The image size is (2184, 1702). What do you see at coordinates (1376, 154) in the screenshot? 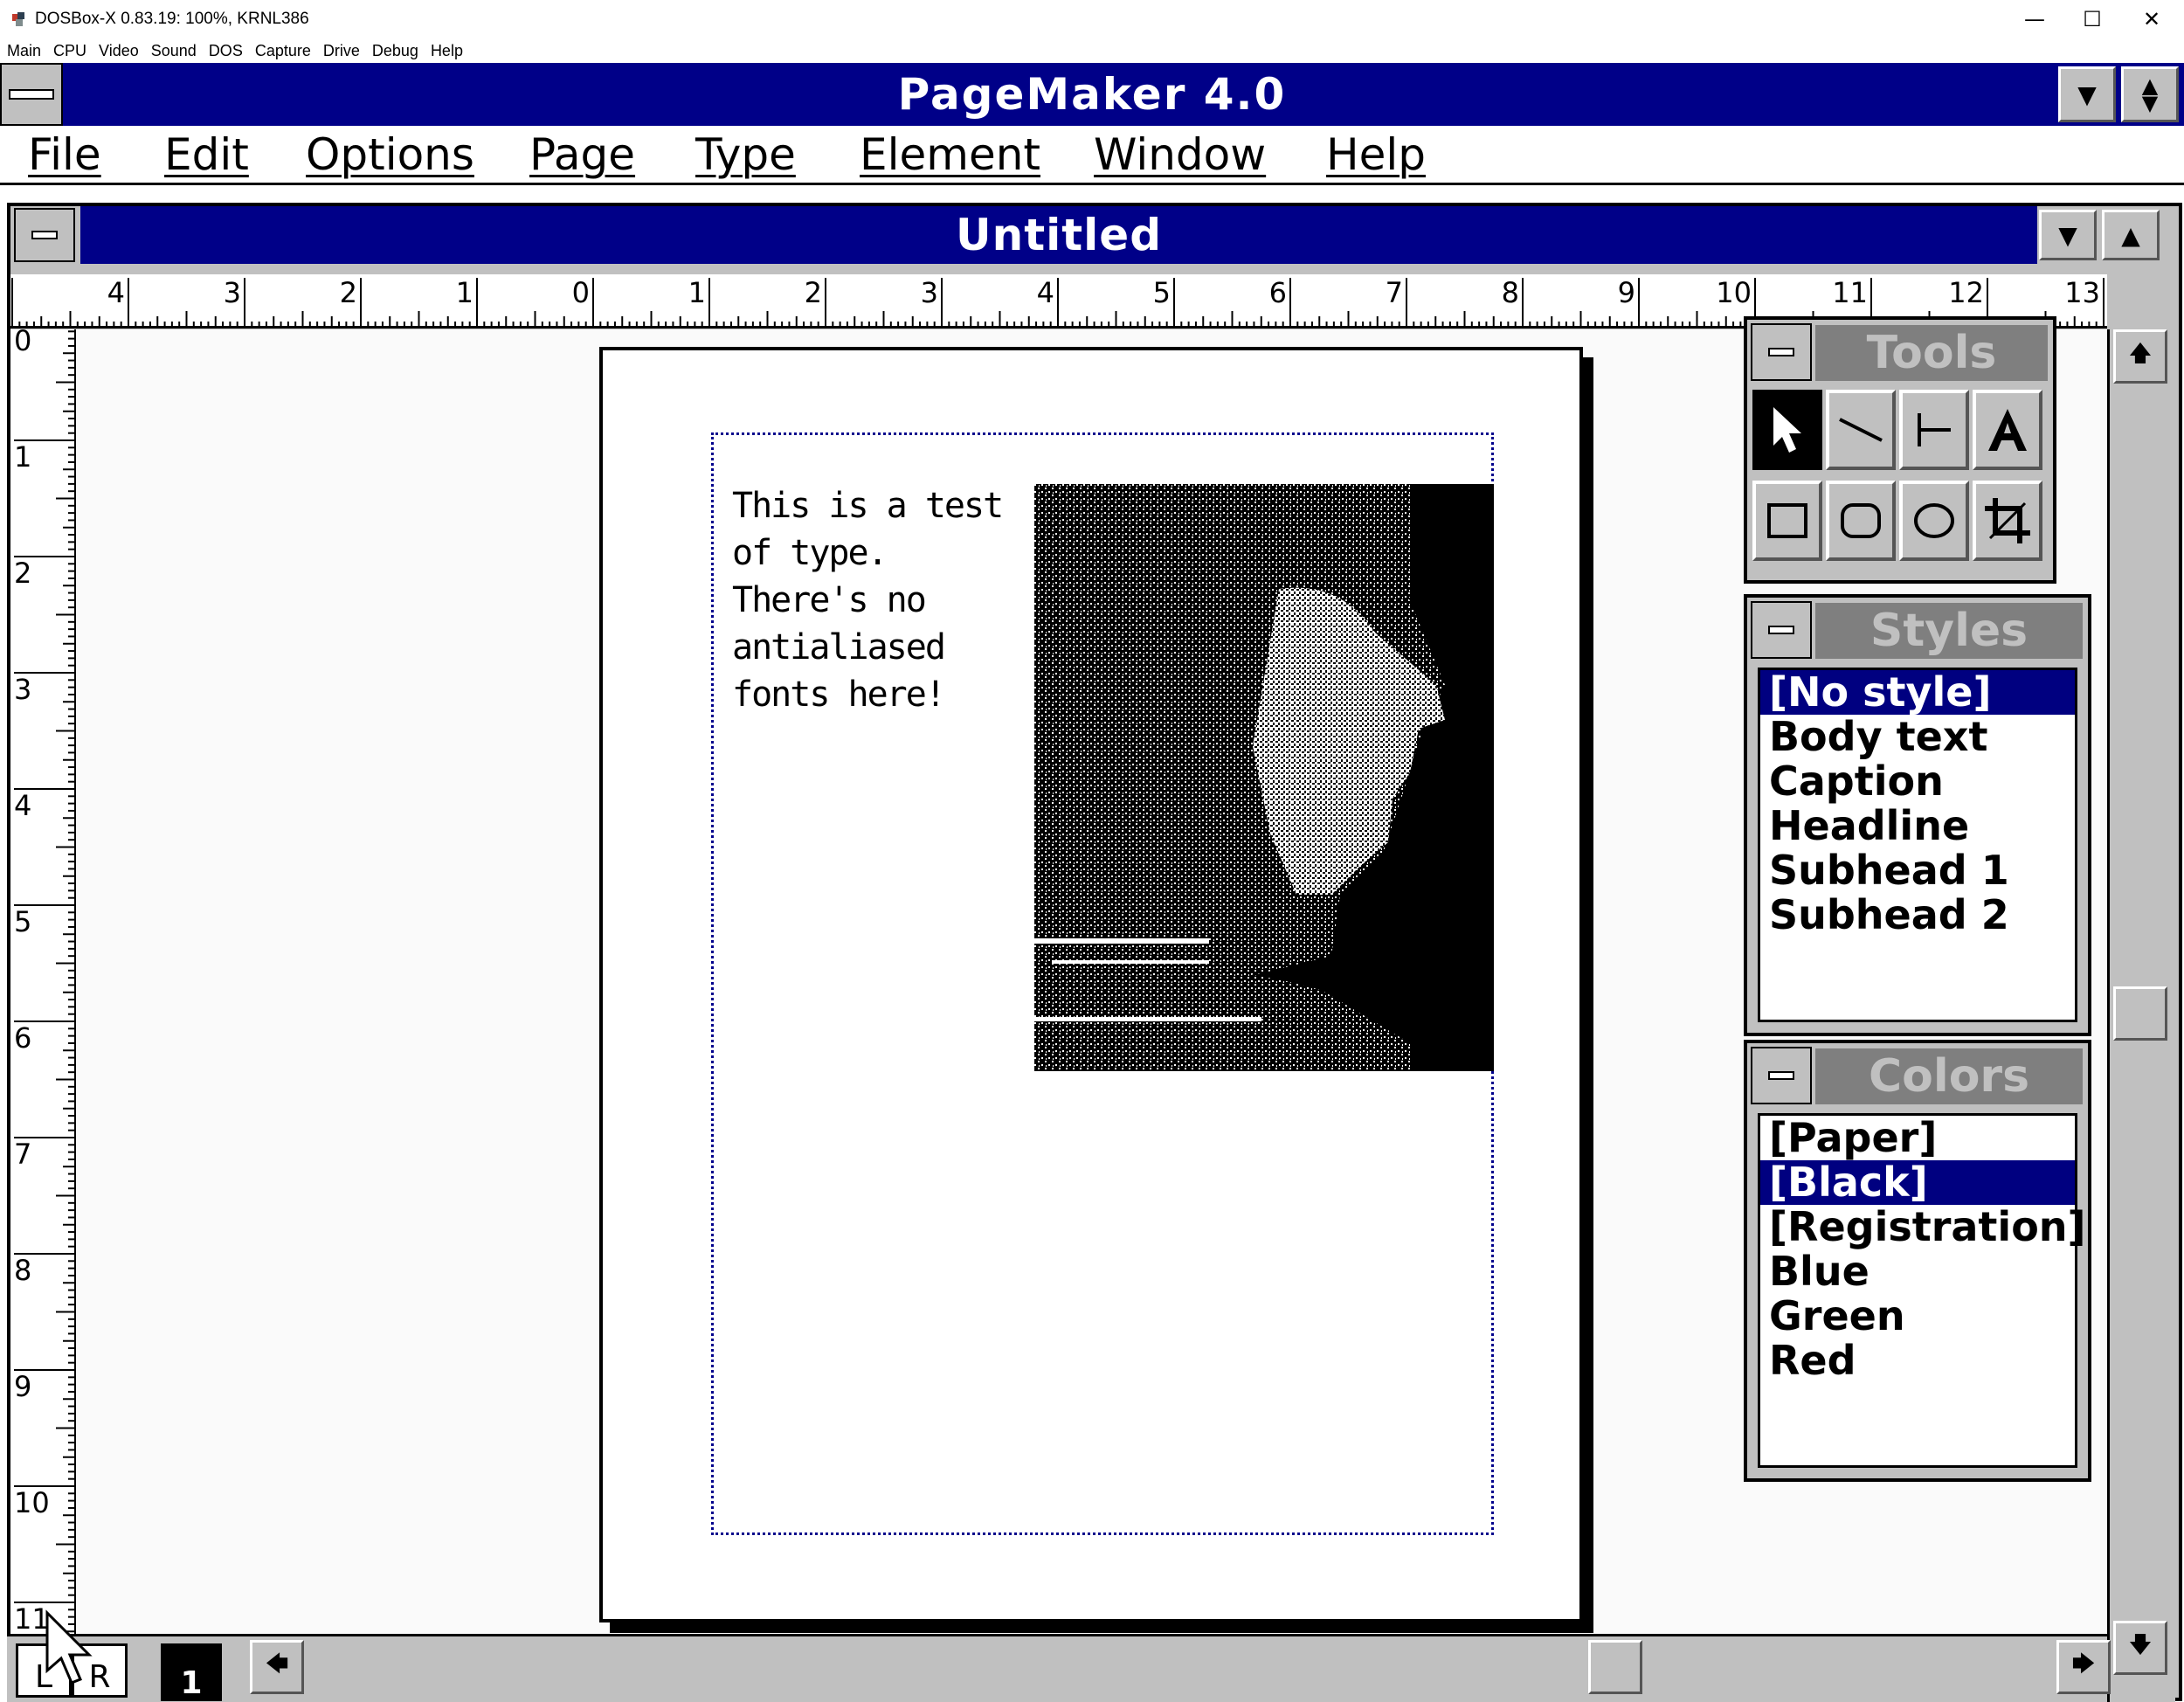
I see `menu-help: Help` at bounding box center [1376, 154].